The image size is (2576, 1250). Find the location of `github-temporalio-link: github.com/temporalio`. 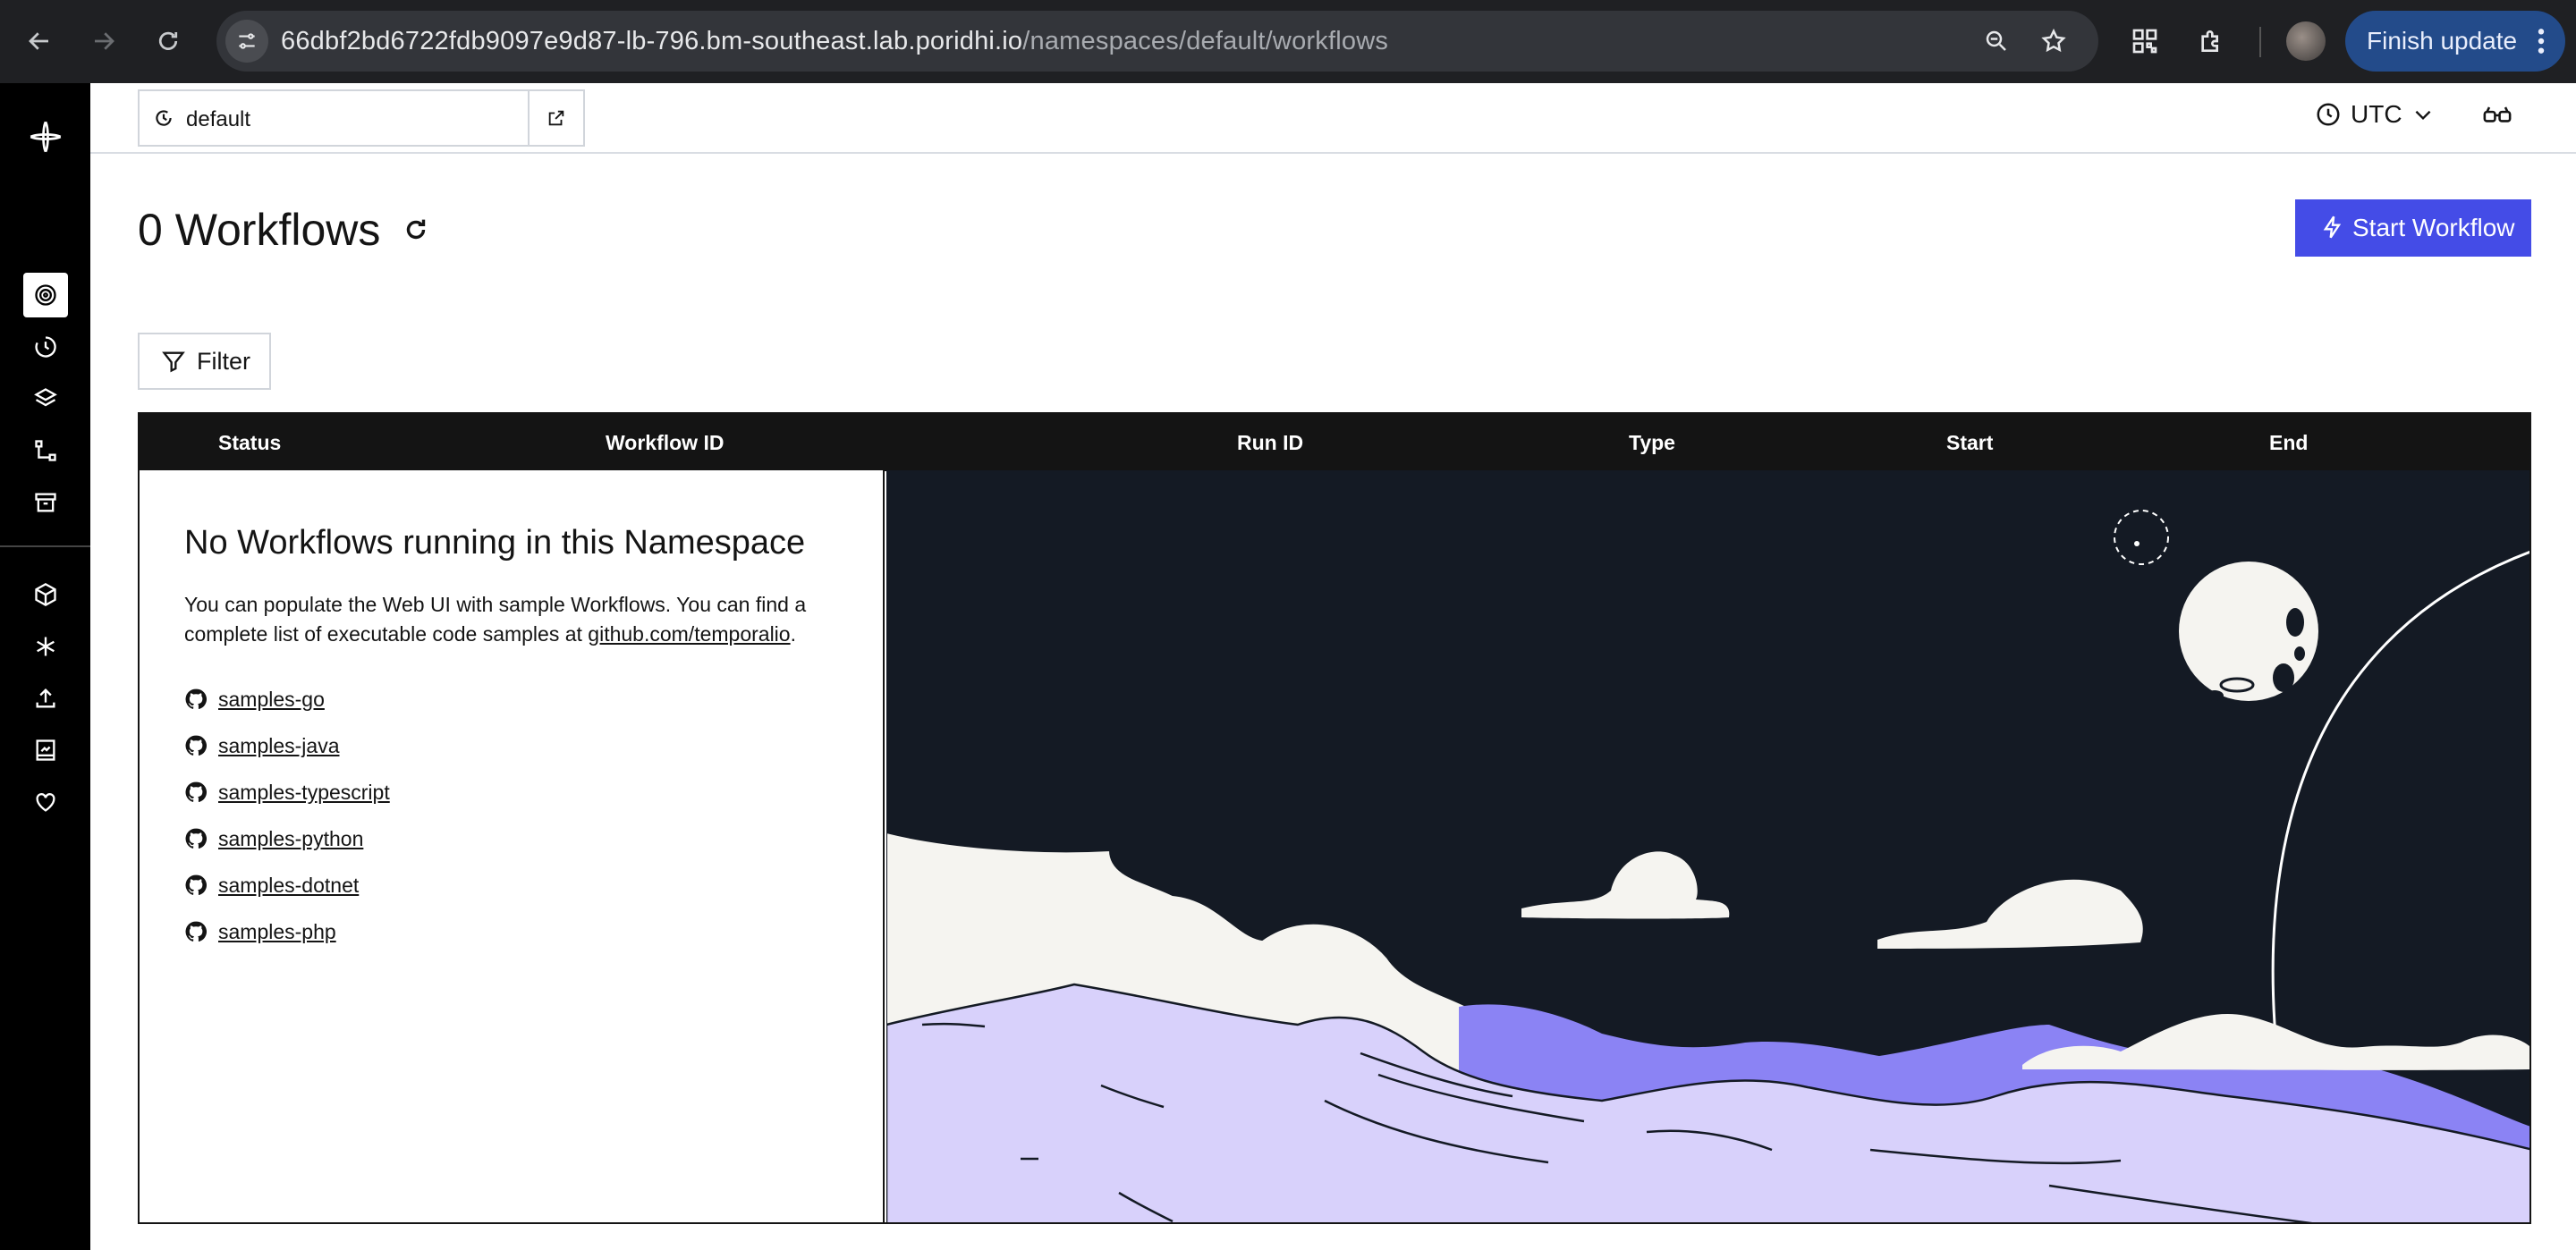

github-temporalio-link: github.com/temporalio is located at coordinates (689, 634).